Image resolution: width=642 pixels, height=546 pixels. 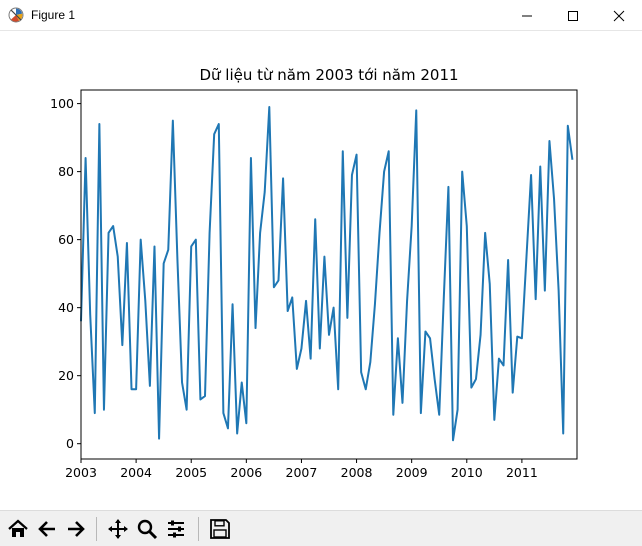 I want to click on zoom-icon, so click(x=147, y=529).